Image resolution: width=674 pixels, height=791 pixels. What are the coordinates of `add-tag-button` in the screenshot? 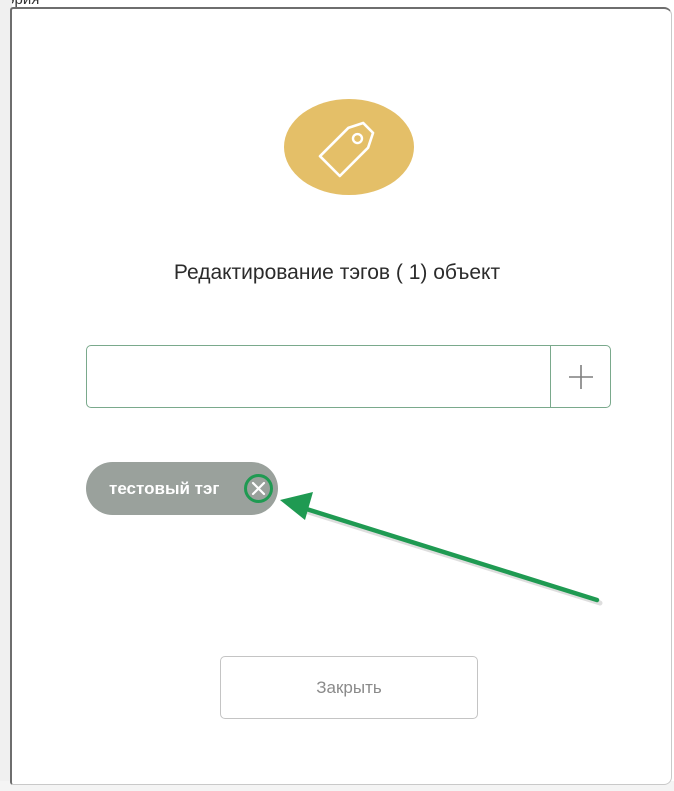 It's located at (580, 376).